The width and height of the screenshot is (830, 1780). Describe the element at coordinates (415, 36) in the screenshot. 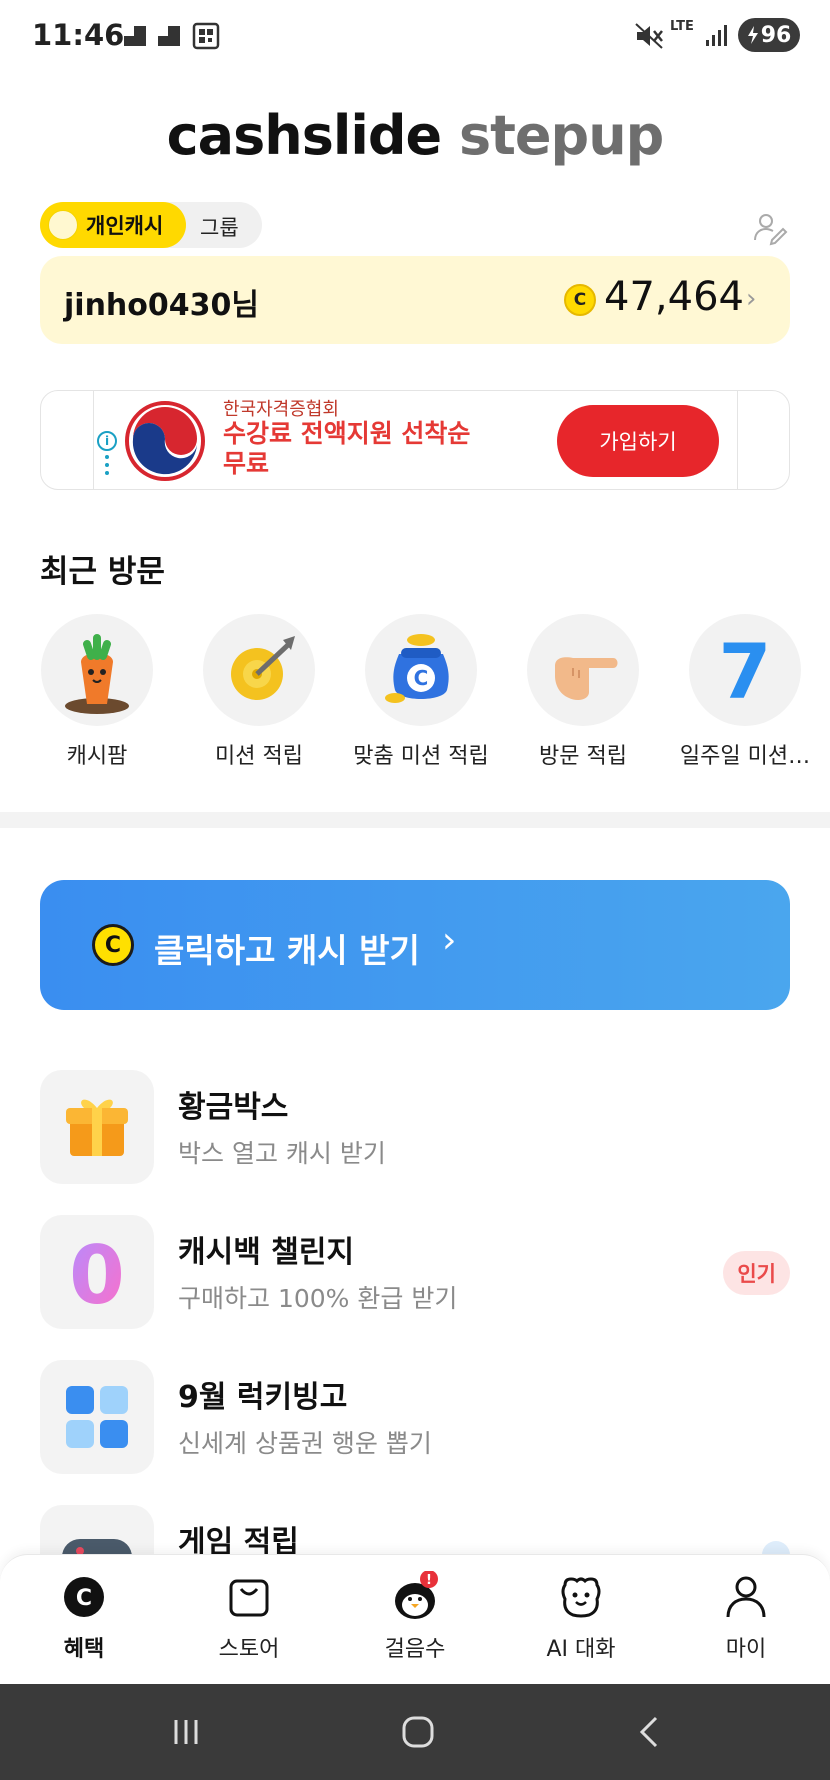

I see `status-bar: 11:46 LTE 96` at that location.